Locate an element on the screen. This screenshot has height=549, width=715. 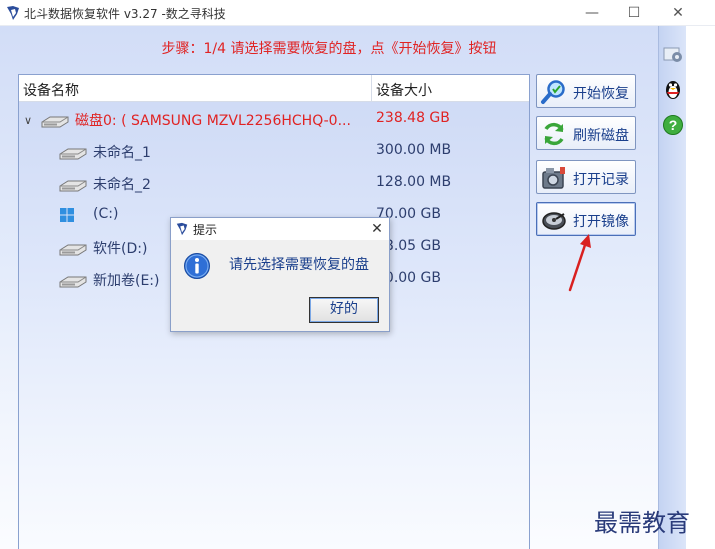
dialog-title: 提示 is located at coordinates (205, 230).